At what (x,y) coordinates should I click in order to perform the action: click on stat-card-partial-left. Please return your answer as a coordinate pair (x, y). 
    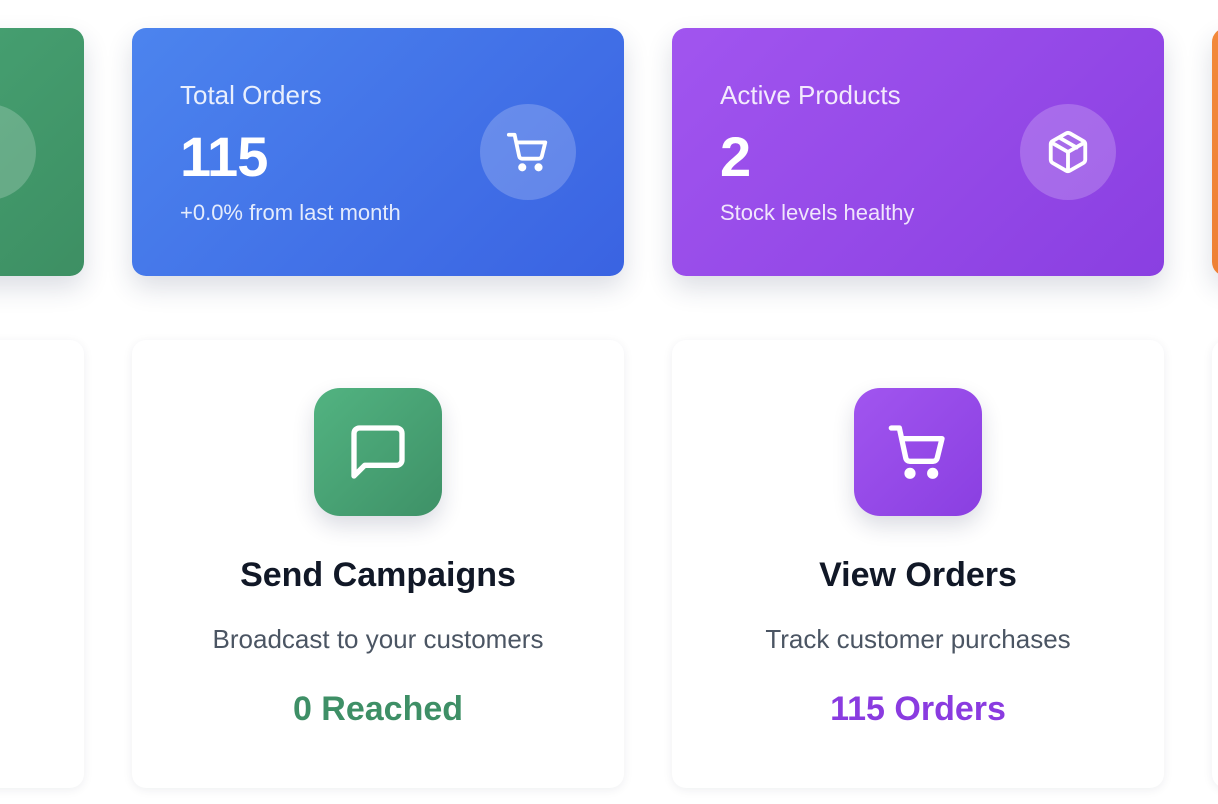
    Looking at the image, I should click on (42, 152).